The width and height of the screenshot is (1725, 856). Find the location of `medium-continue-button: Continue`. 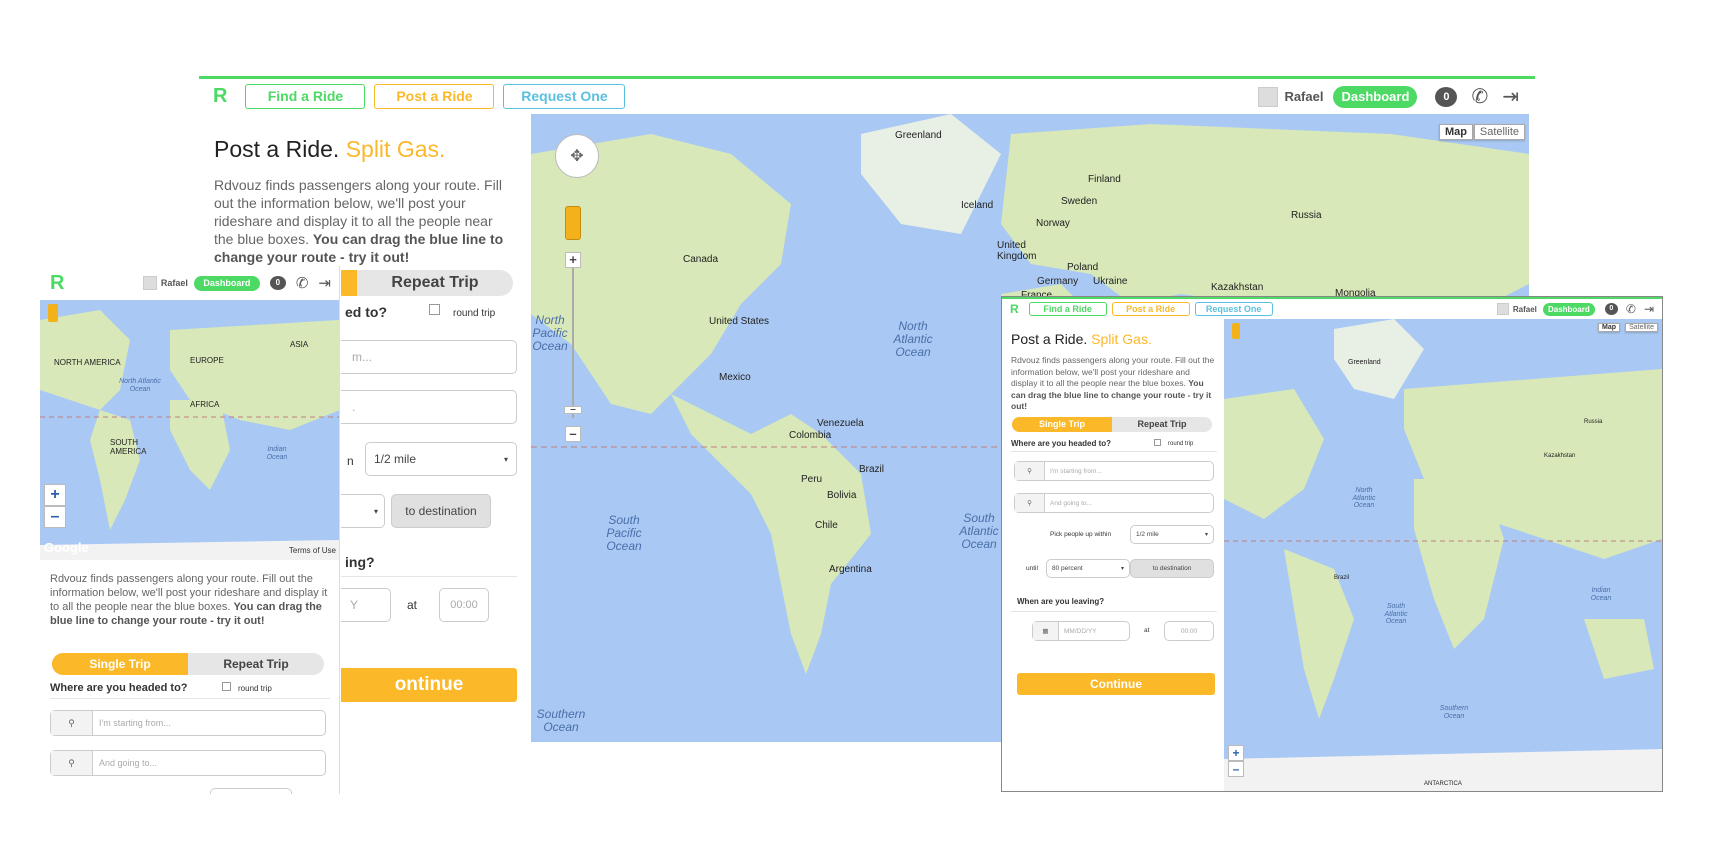

medium-continue-button: Continue is located at coordinates (1116, 684).